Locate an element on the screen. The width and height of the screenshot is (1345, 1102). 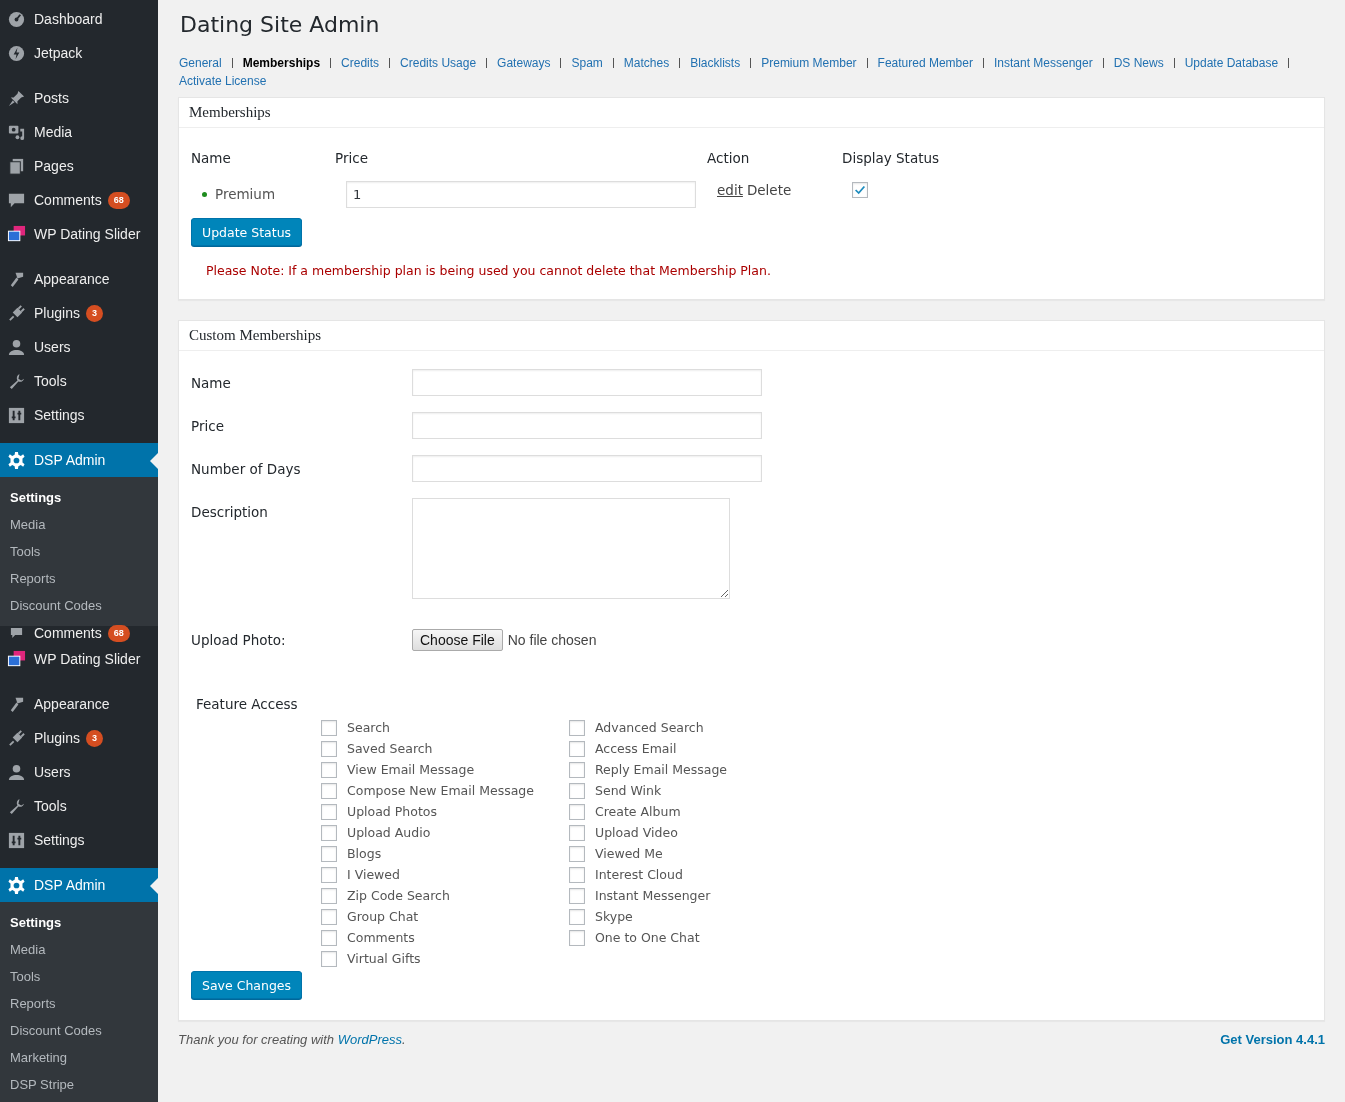
nav-link: Credits is located at coordinates (360, 63).